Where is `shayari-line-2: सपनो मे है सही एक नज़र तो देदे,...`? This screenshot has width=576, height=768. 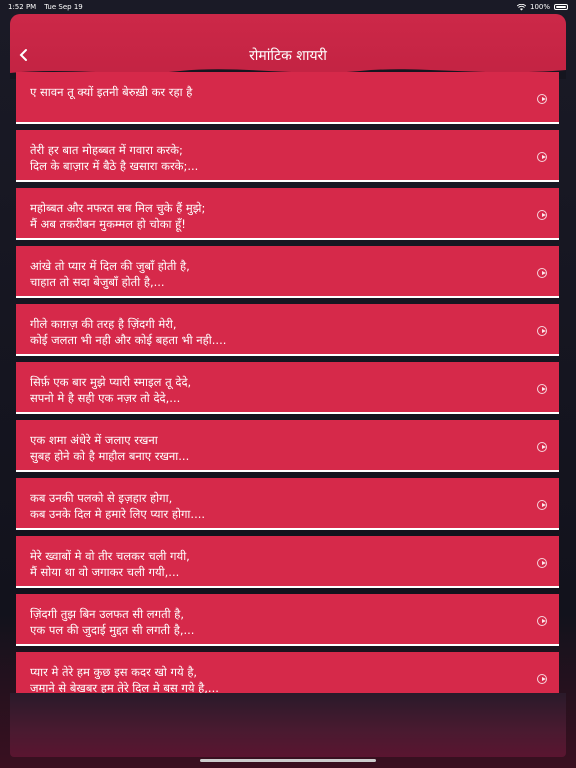 shayari-line-2: सपनो मे है सही एक नज़र तो देदे,... is located at coordinates (105, 398).